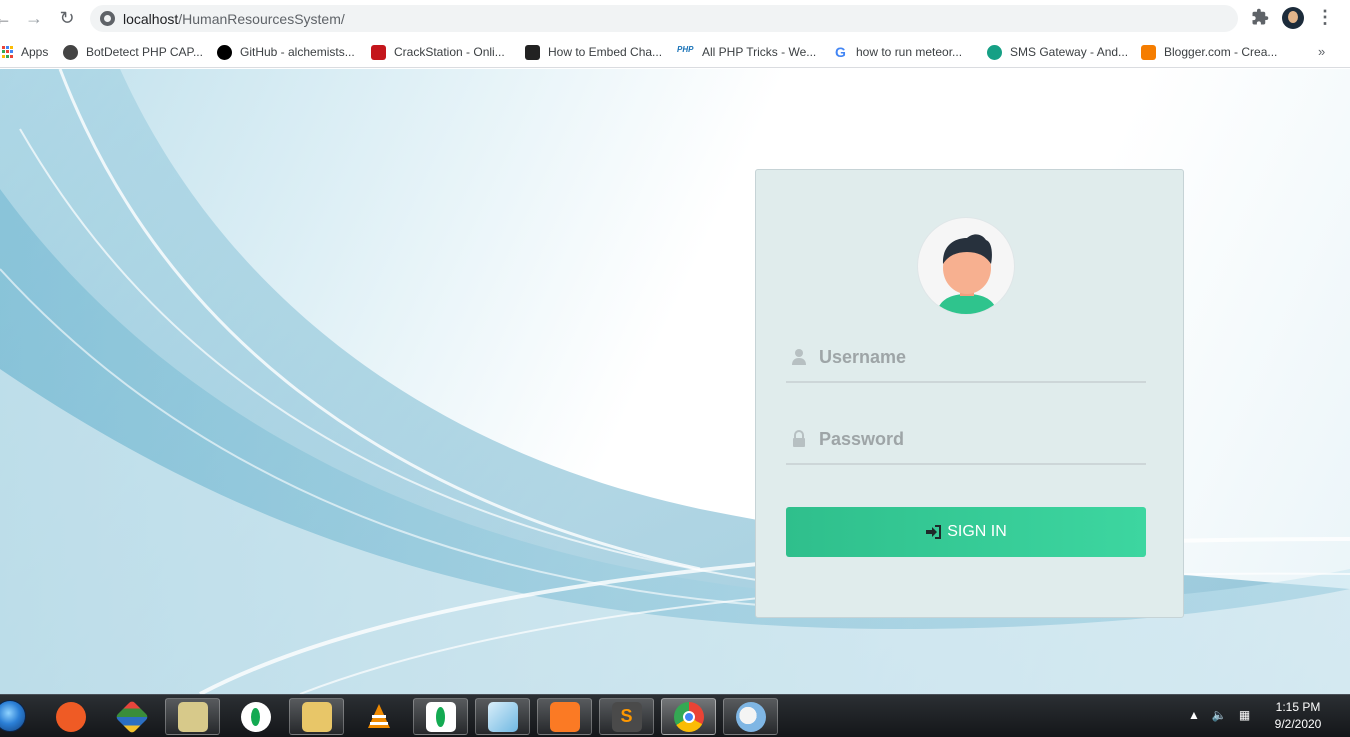 The height and width of the screenshot is (737, 1350). What do you see at coordinates (1293, 18) in the screenshot?
I see `profile-avatar` at bounding box center [1293, 18].